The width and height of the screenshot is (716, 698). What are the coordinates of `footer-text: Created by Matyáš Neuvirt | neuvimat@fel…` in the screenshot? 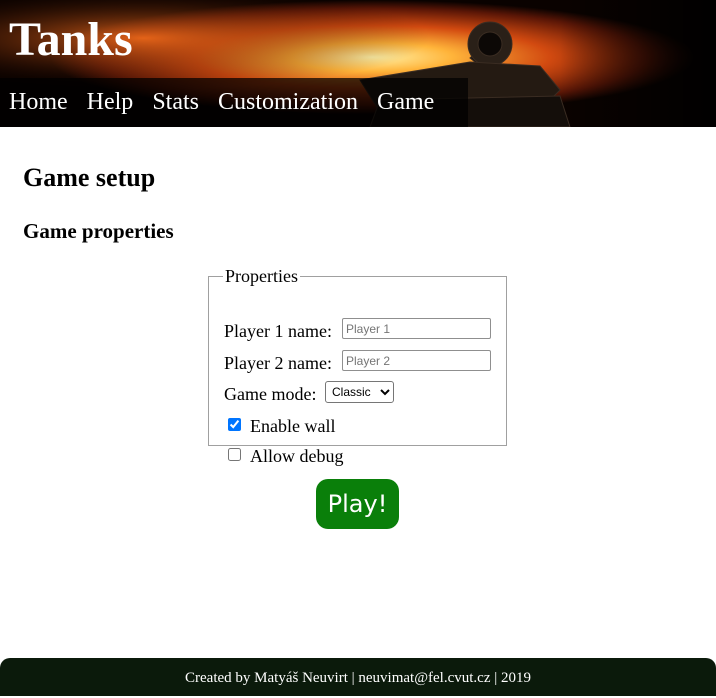 It's located at (358, 678).